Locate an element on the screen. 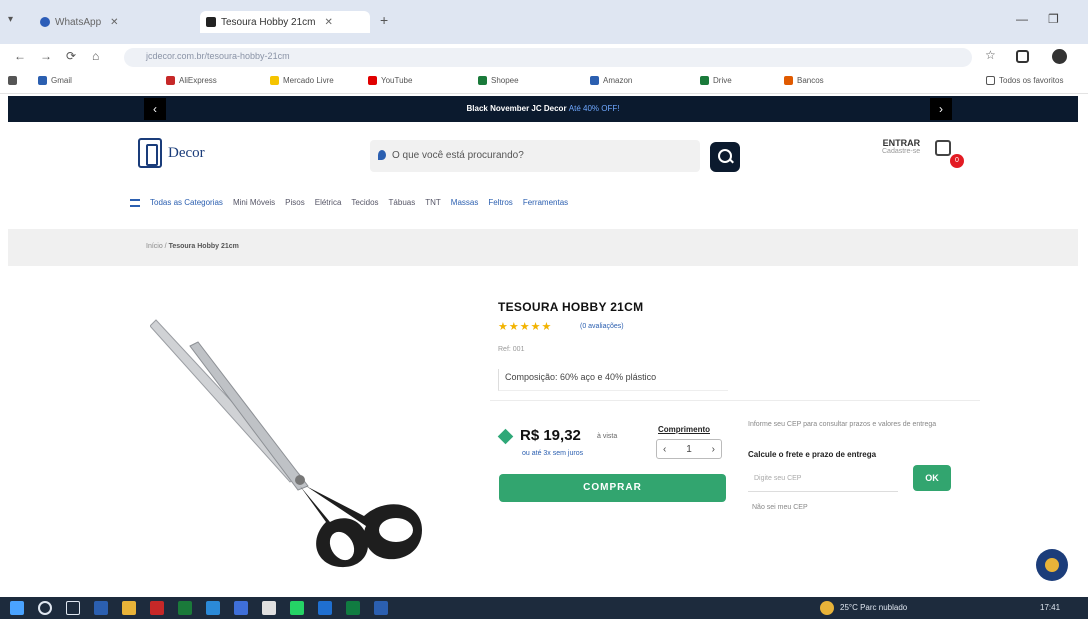 The image size is (1088, 619). decrement-icon: ‹ is located at coordinates (664, 449).